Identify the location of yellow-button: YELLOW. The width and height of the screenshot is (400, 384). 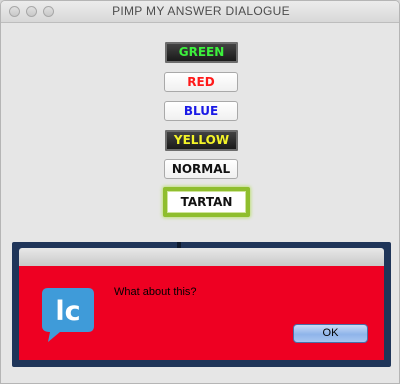
(201, 140).